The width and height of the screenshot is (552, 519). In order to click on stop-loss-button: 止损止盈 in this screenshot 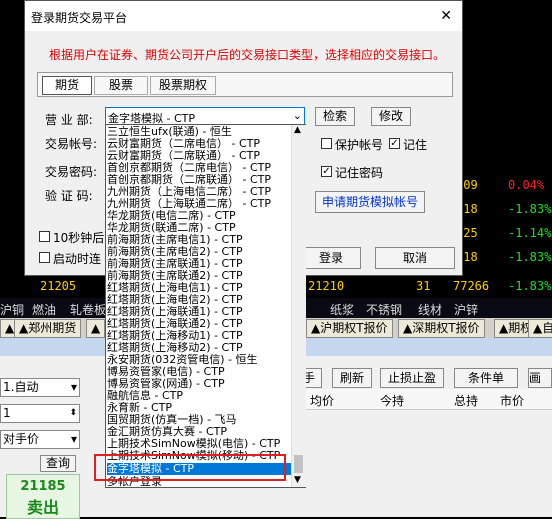, I will do `click(412, 378)`.